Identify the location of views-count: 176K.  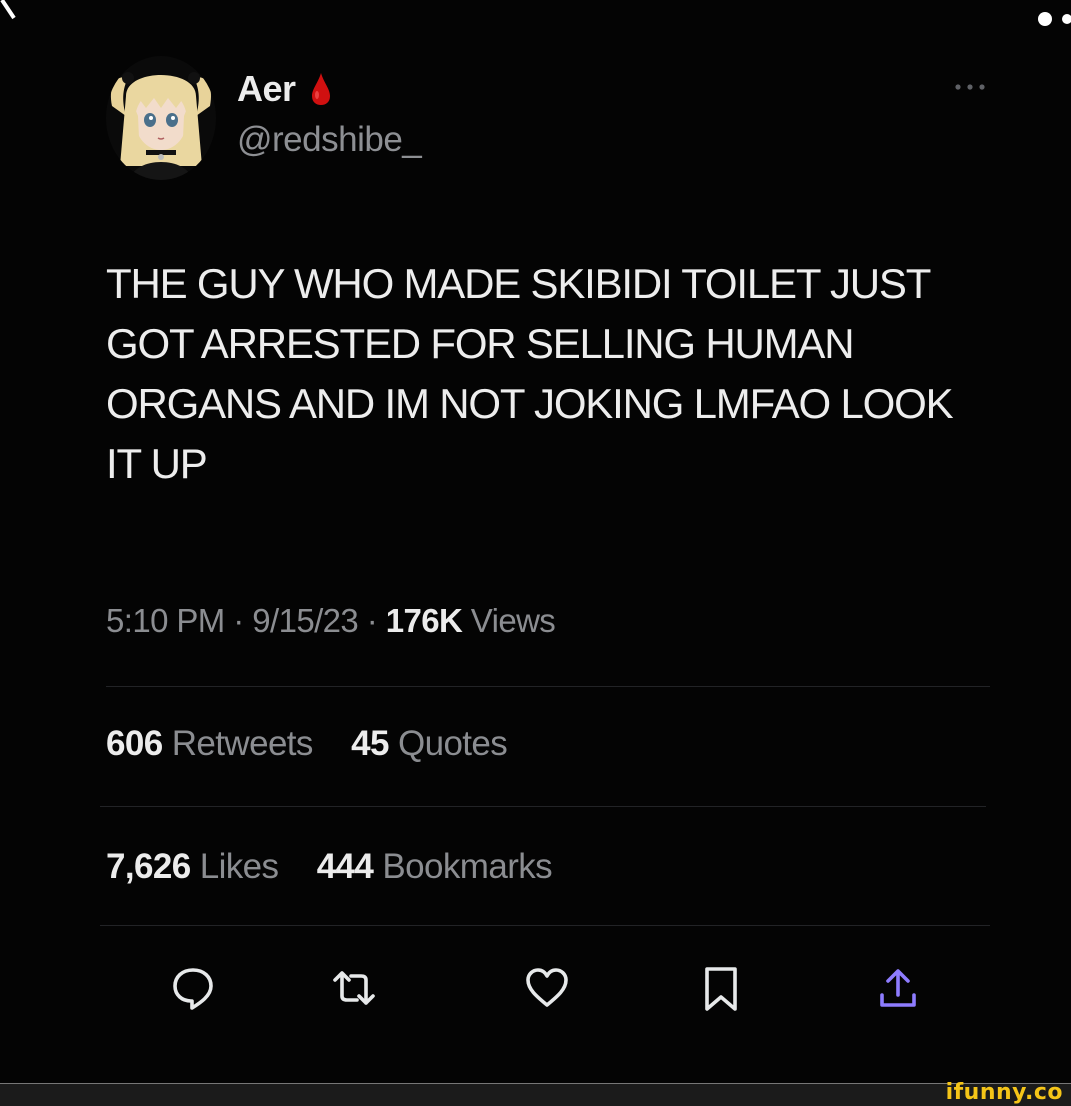
(424, 620).